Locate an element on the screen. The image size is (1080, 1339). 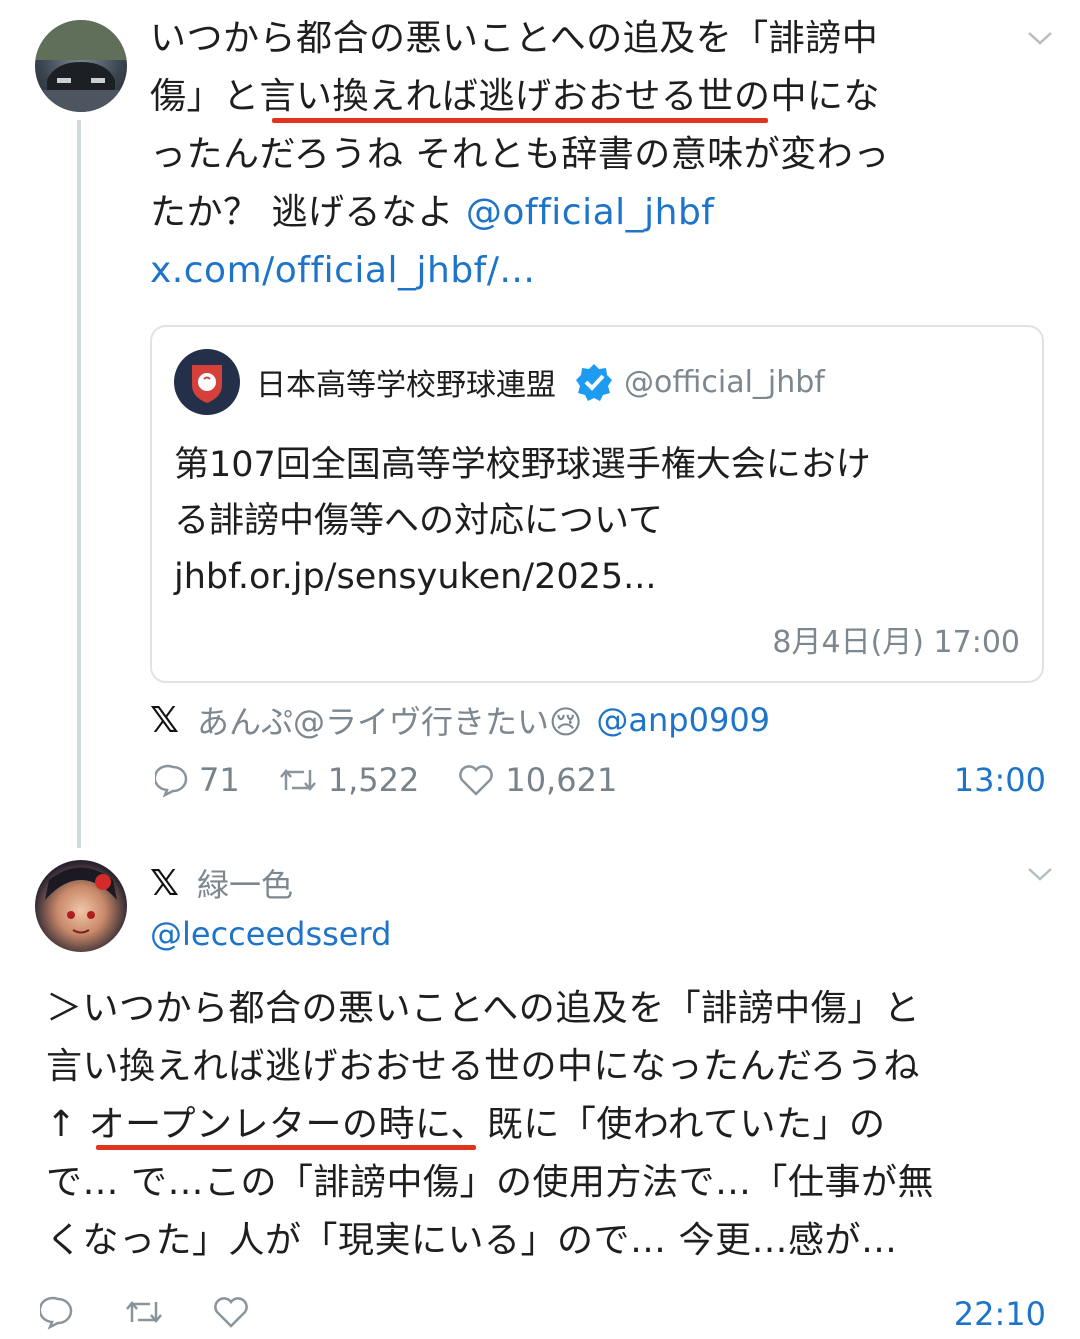
tweet1-line-4-text: たか？ 逃げるなよ is located at coordinates (302, 212).